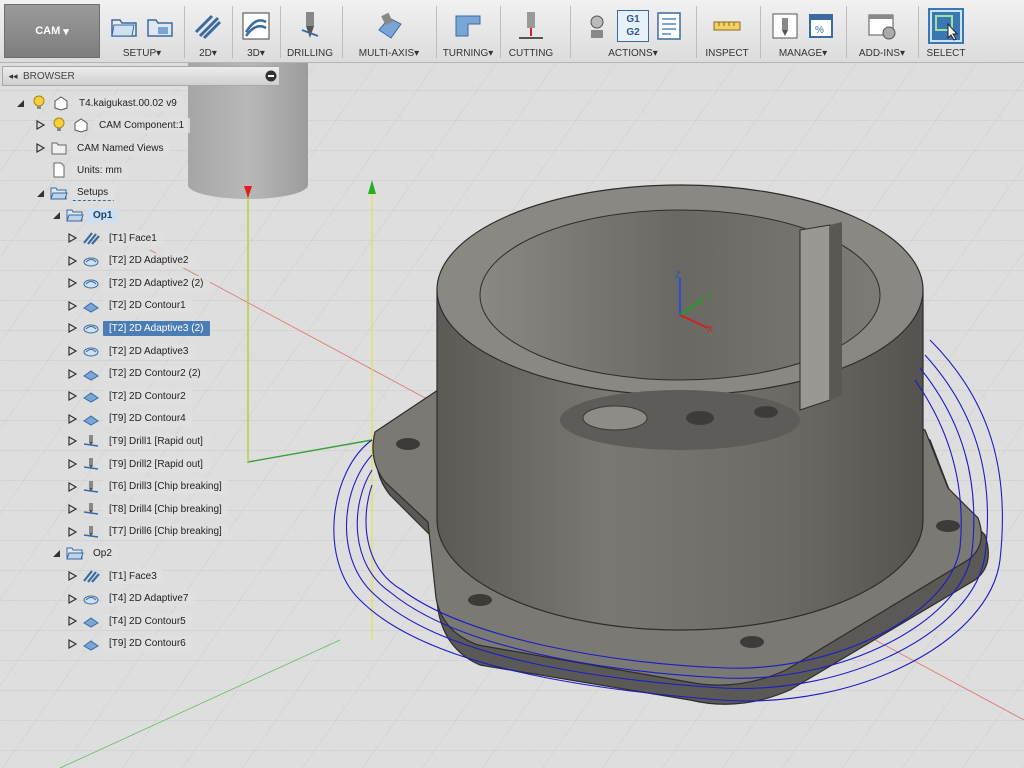 The height and width of the screenshot is (768, 1024). Describe the element at coordinates (129, 396) in the screenshot. I see `tree-operation: [T2] 2D Contour2` at that location.